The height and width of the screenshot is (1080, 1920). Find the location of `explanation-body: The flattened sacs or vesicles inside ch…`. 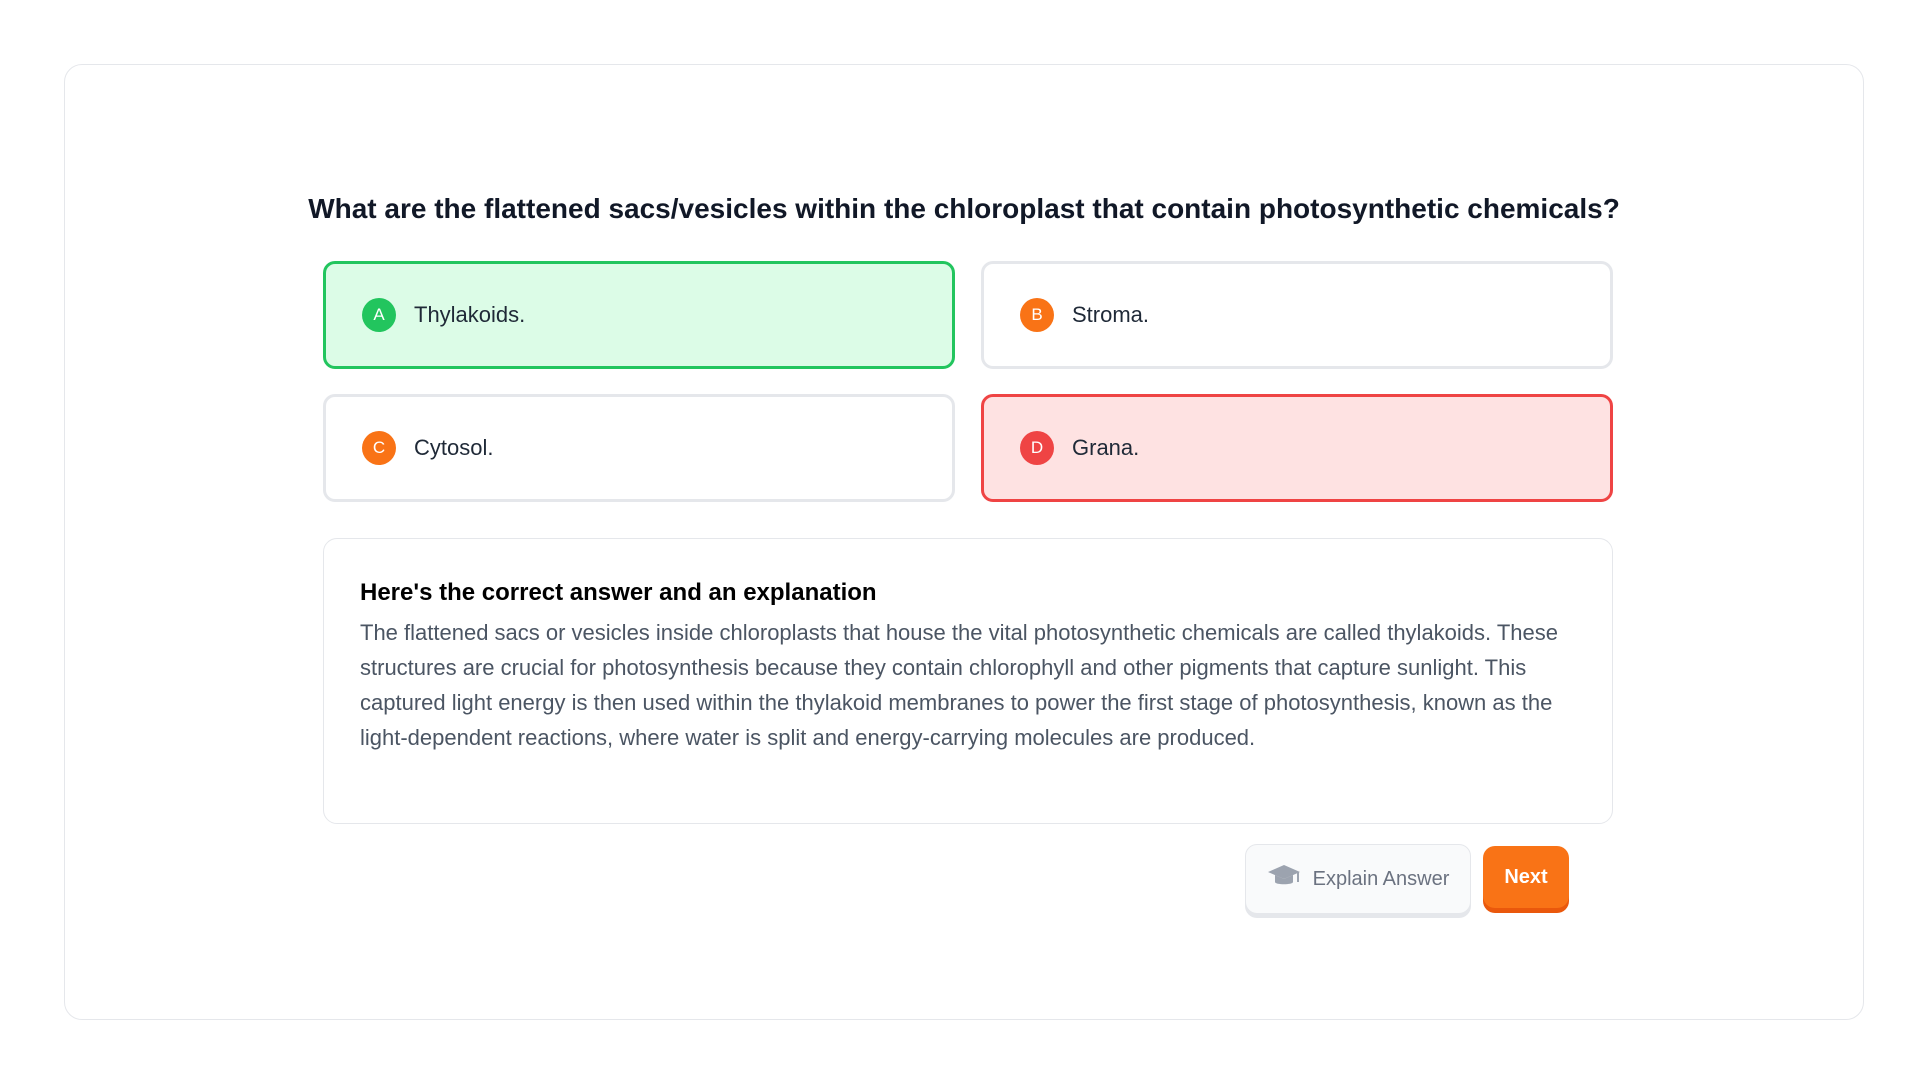

explanation-body: The flattened sacs or vesicles inside ch… is located at coordinates (959, 685).